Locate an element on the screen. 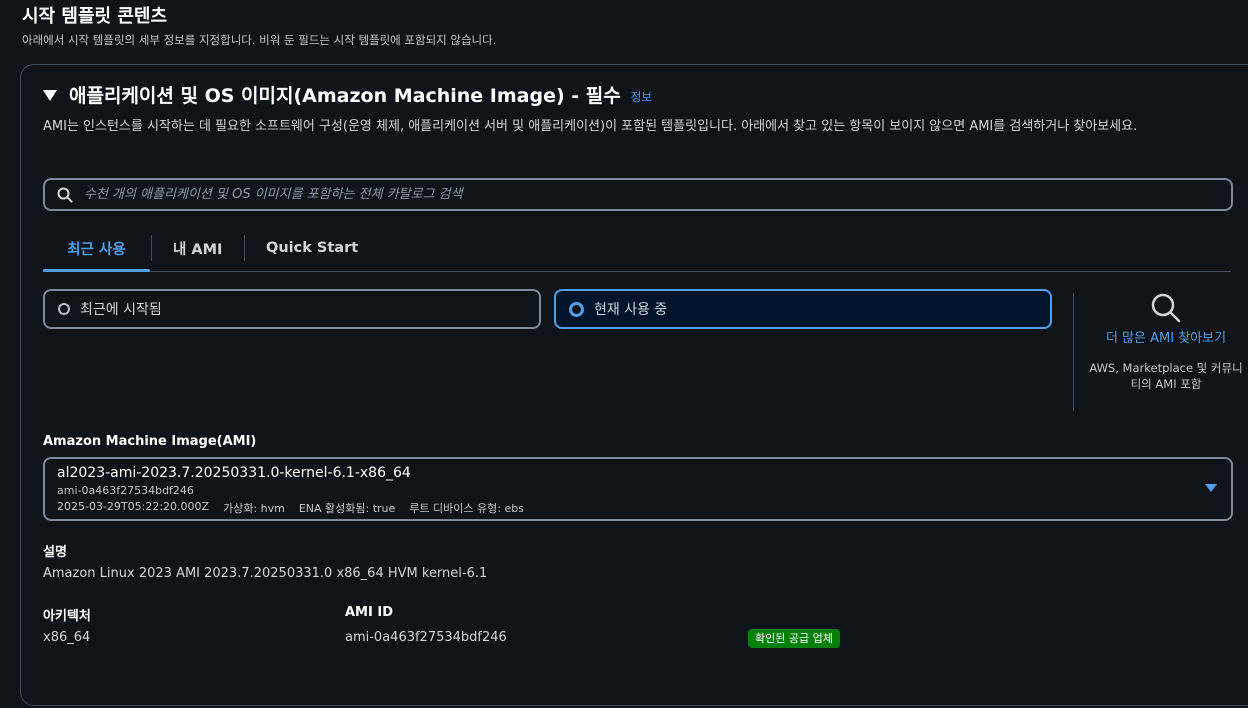 The height and width of the screenshot is (708, 1248). ami-timestamp: 2025-03-29T05:22:20.000Z is located at coordinates (133, 506).